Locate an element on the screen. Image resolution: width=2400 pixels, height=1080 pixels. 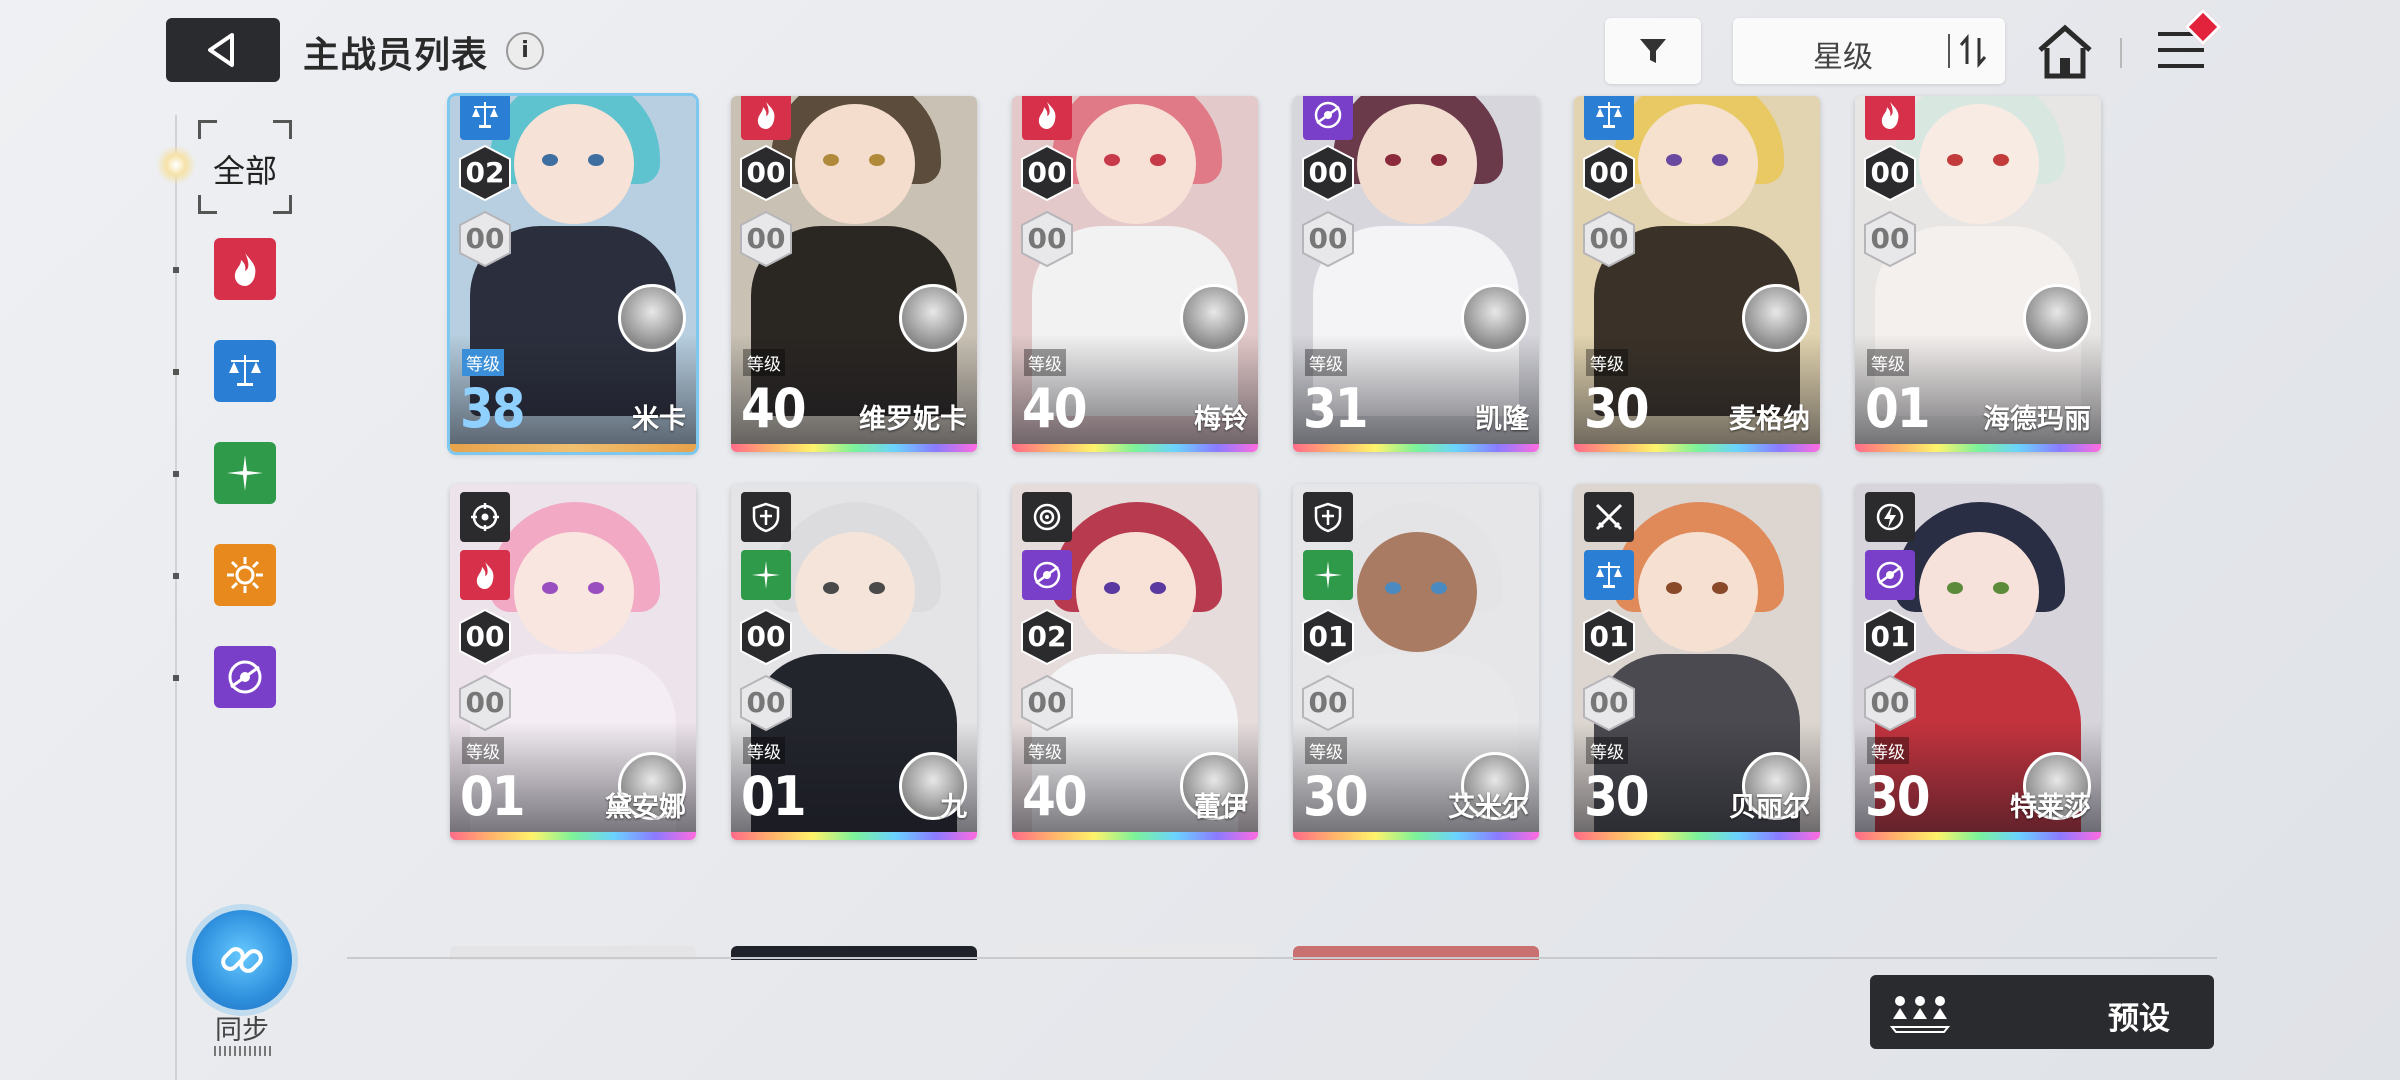
team-icon is located at coordinates (1920, 1014).